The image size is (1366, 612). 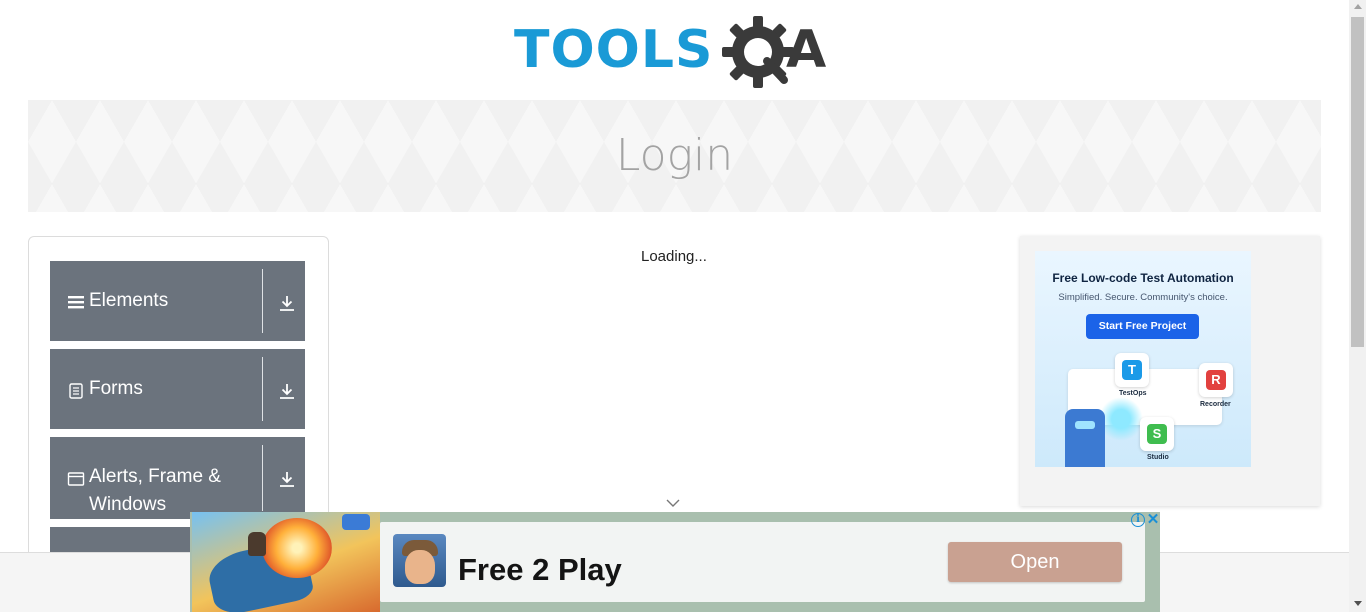 What do you see at coordinates (76, 302) in the screenshot?
I see `hamburger-icon` at bounding box center [76, 302].